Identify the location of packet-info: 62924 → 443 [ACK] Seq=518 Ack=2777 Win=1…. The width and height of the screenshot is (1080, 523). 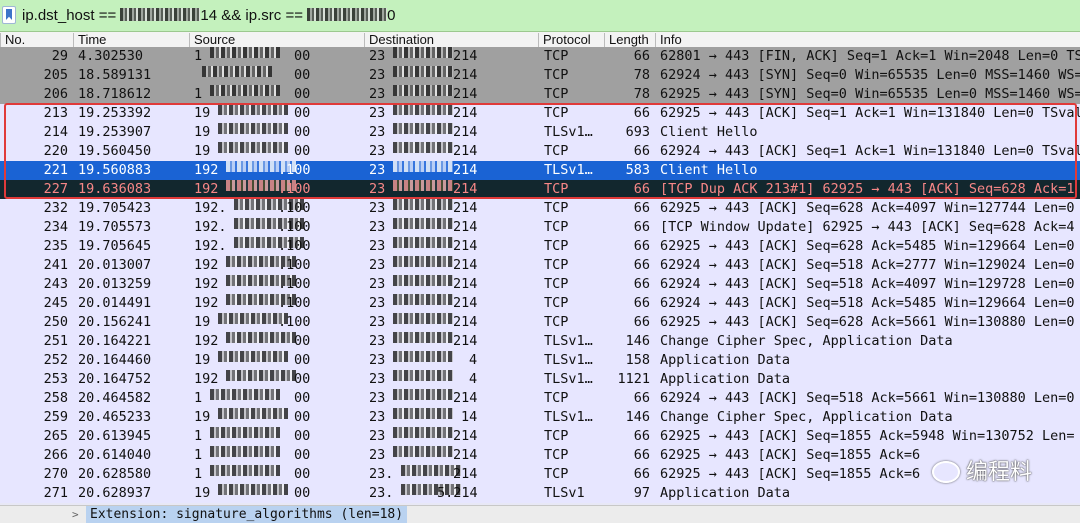
(867, 265).